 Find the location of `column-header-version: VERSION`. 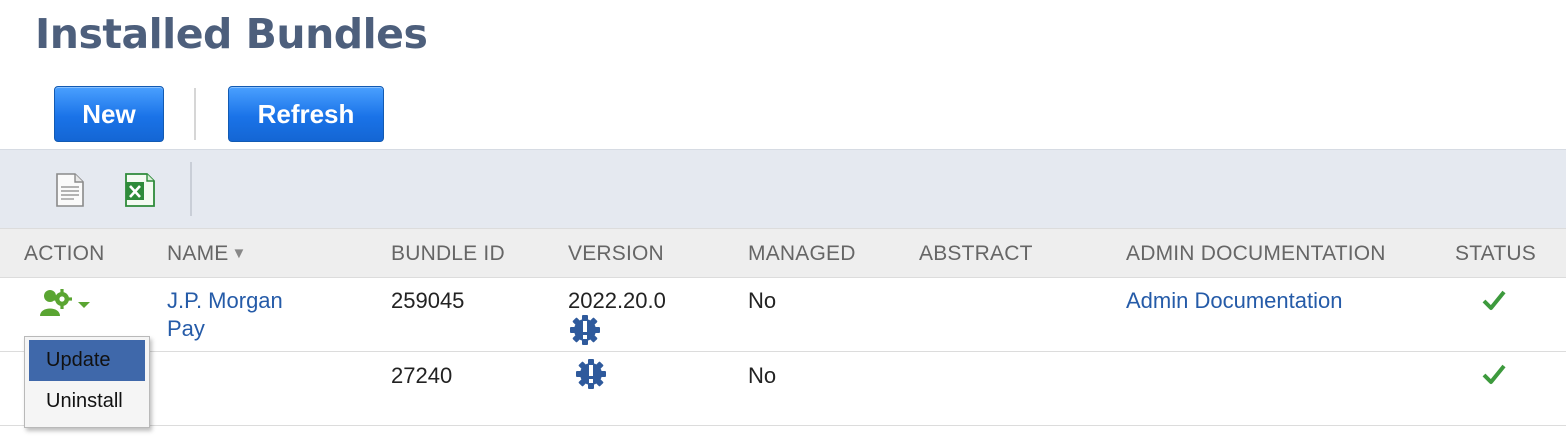

column-header-version: VERSION is located at coordinates (616, 254).